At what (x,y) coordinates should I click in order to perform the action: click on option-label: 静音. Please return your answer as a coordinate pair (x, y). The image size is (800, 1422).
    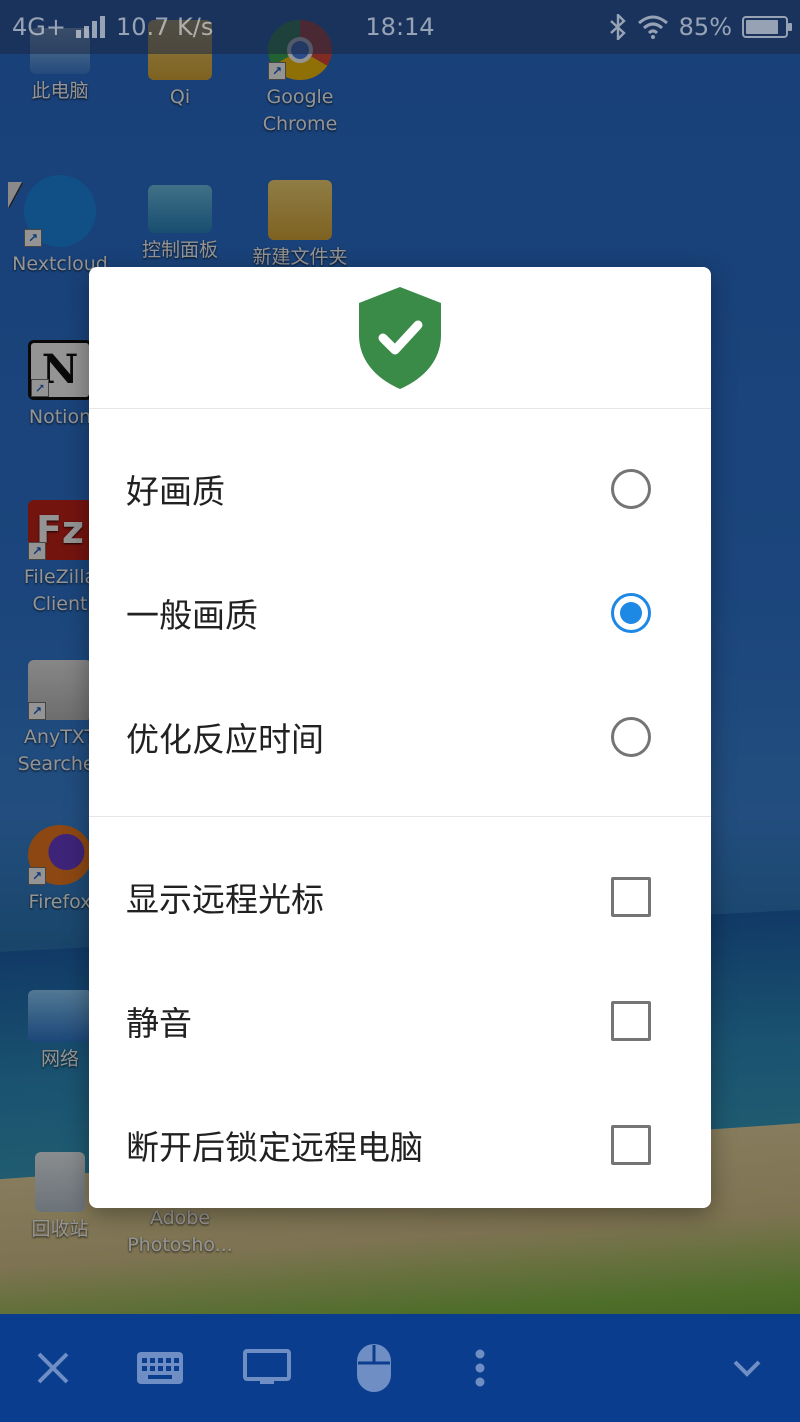
    Looking at the image, I should click on (159, 1023).